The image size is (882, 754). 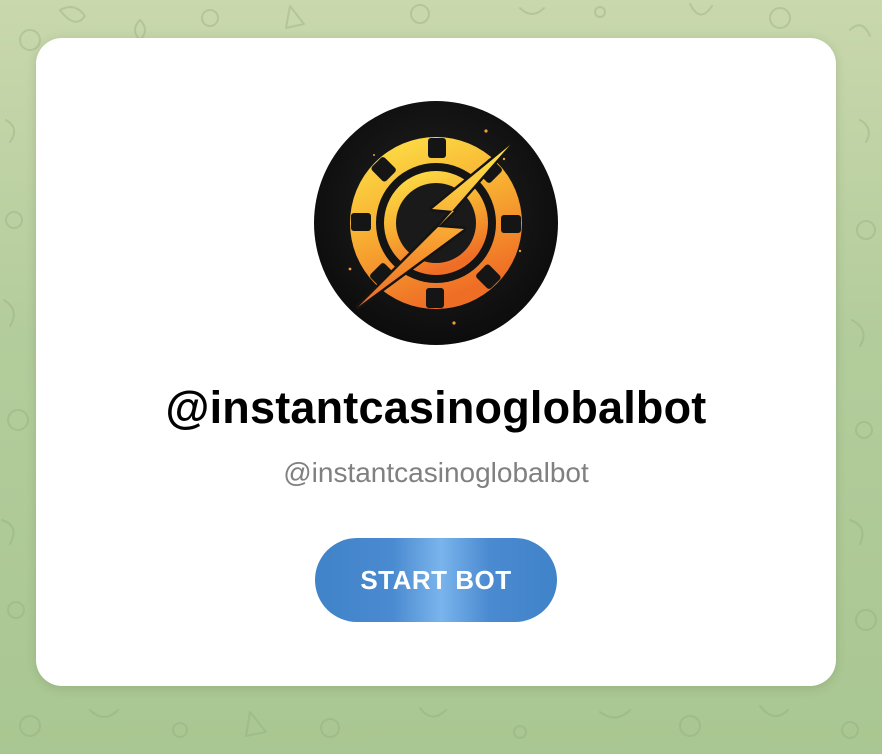 I want to click on bot-title: @instantcasinoglobalbot, so click(x=436, y=407).